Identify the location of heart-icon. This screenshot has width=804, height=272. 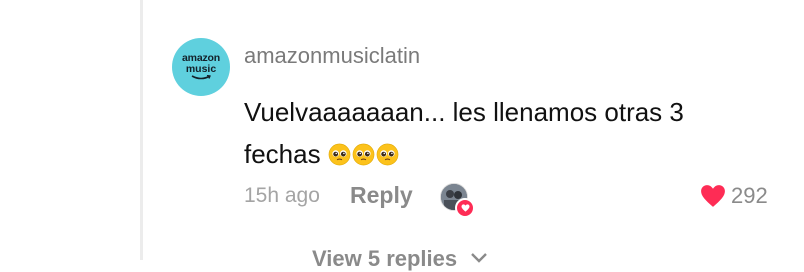
(465, 208).